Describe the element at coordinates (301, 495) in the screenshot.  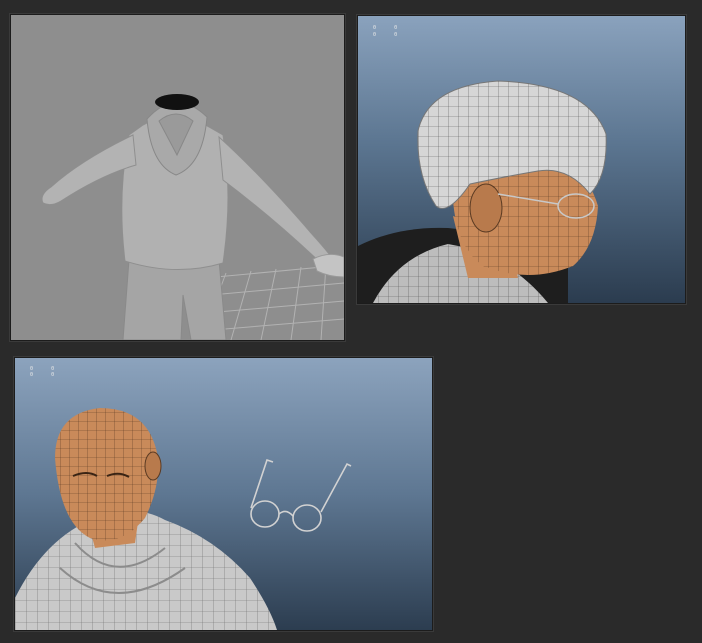
I see `glasses-icon` at that location.